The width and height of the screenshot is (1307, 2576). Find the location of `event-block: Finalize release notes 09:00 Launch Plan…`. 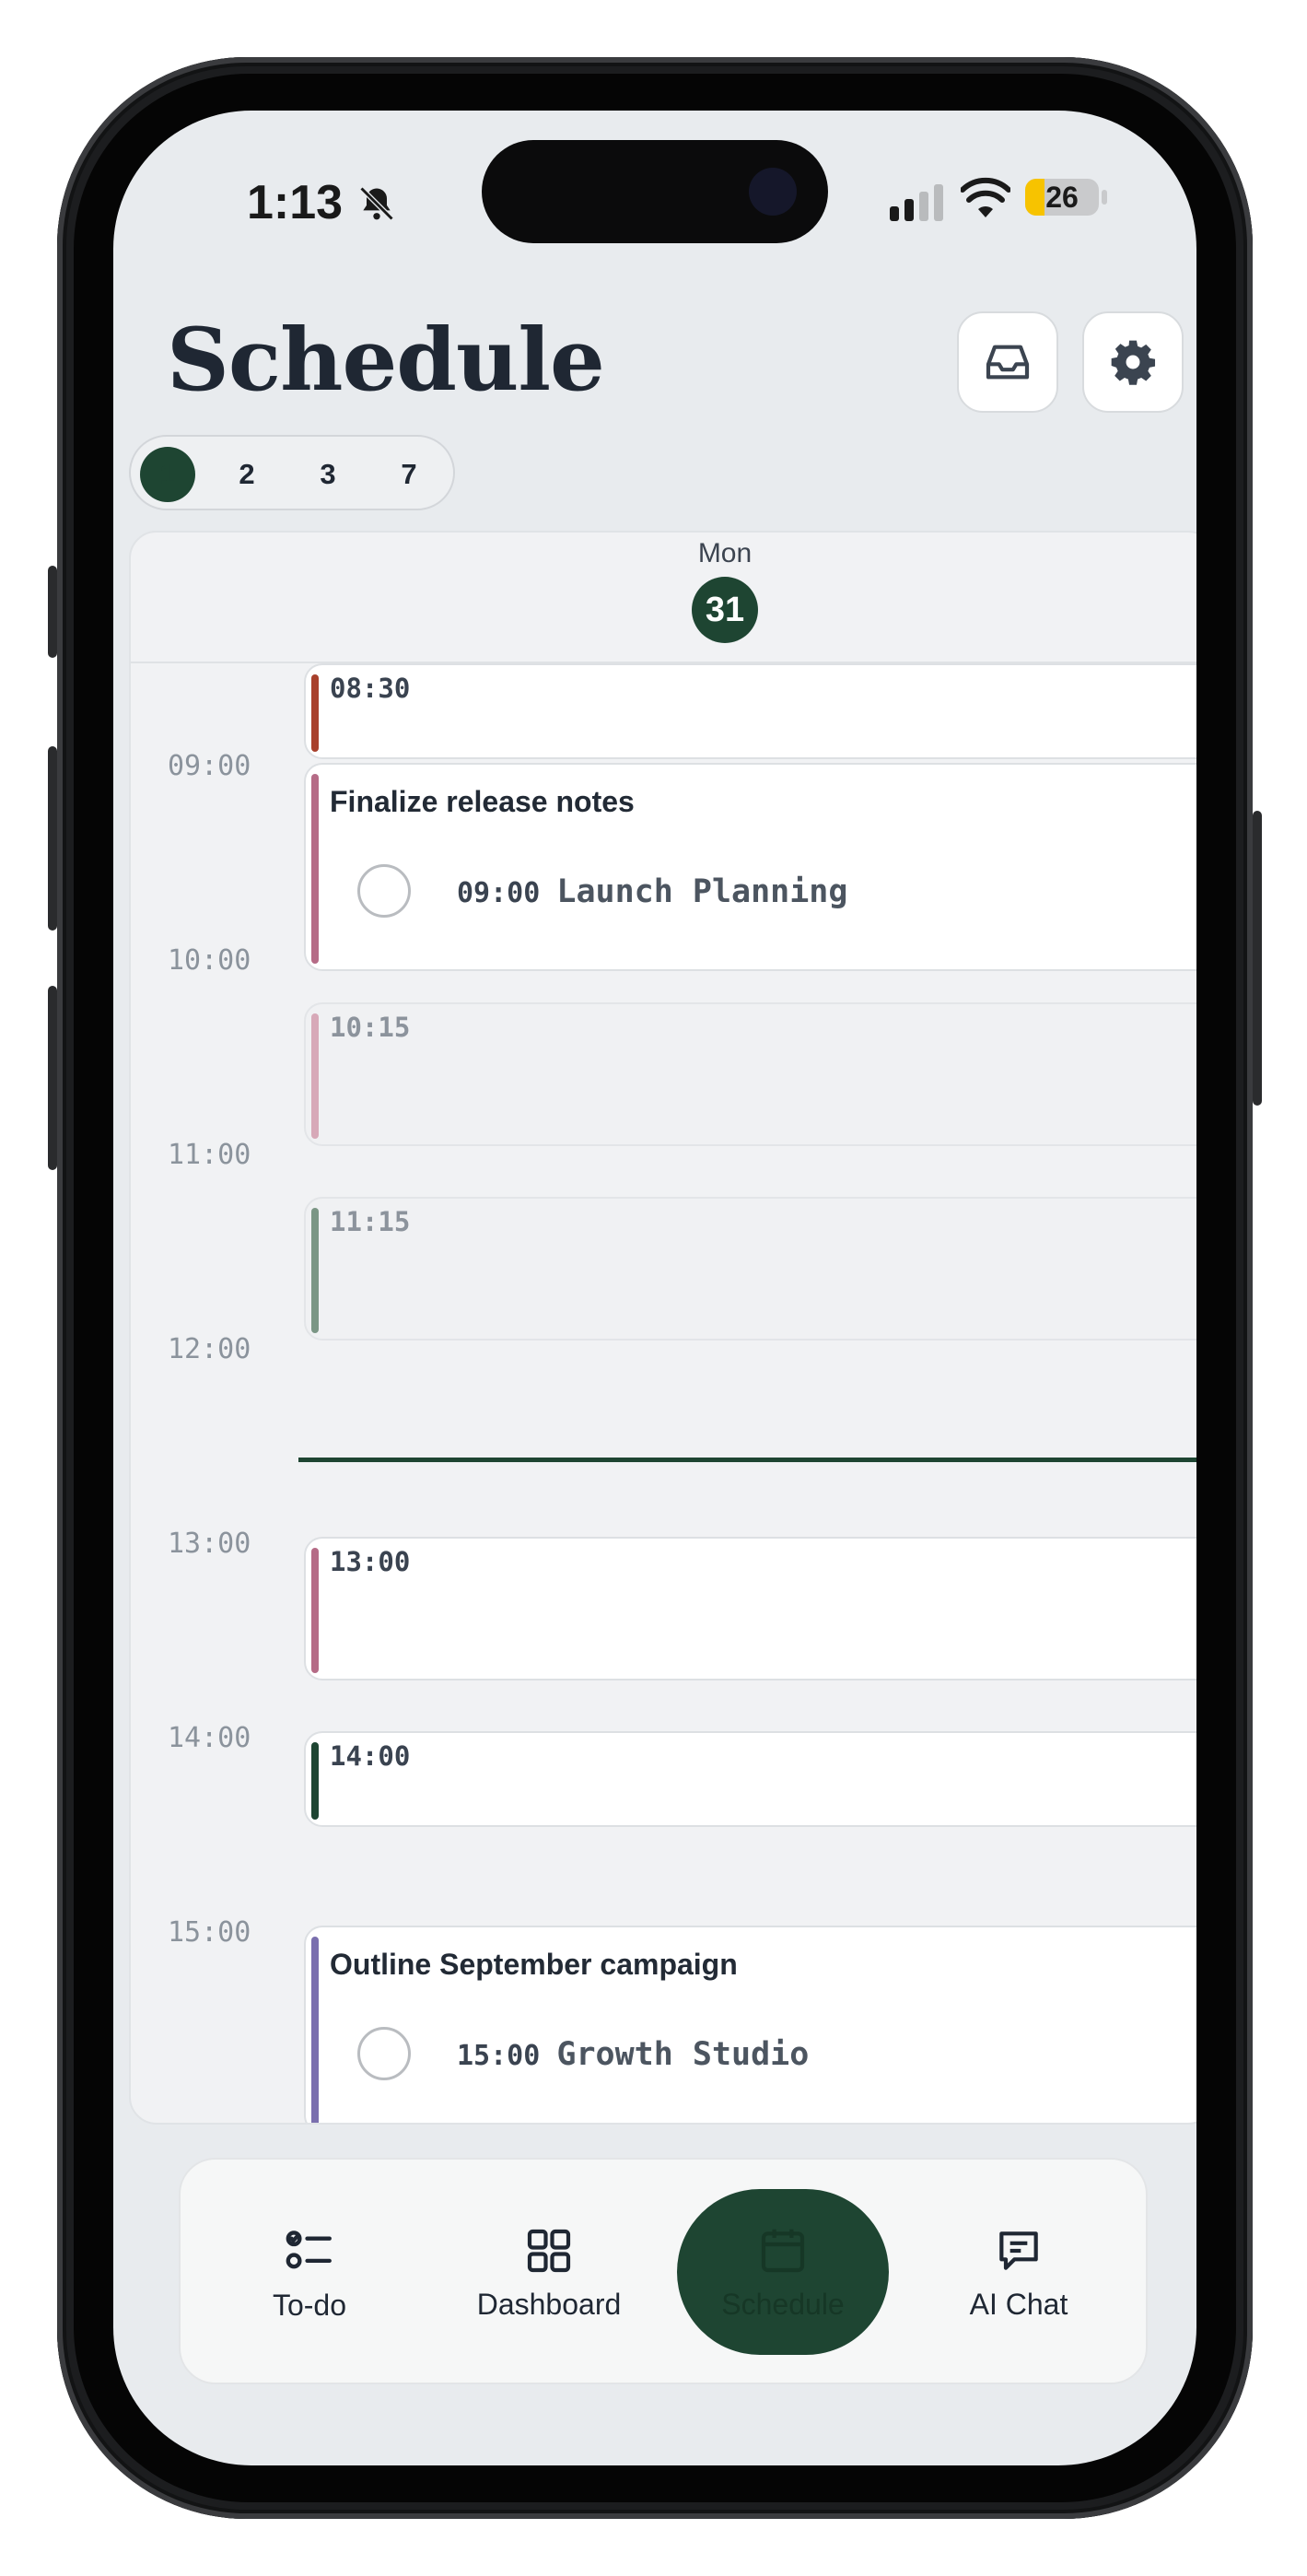

event-block: Finalize release notes 09:00 Launch Plan… is located at coordinates (750, 867).